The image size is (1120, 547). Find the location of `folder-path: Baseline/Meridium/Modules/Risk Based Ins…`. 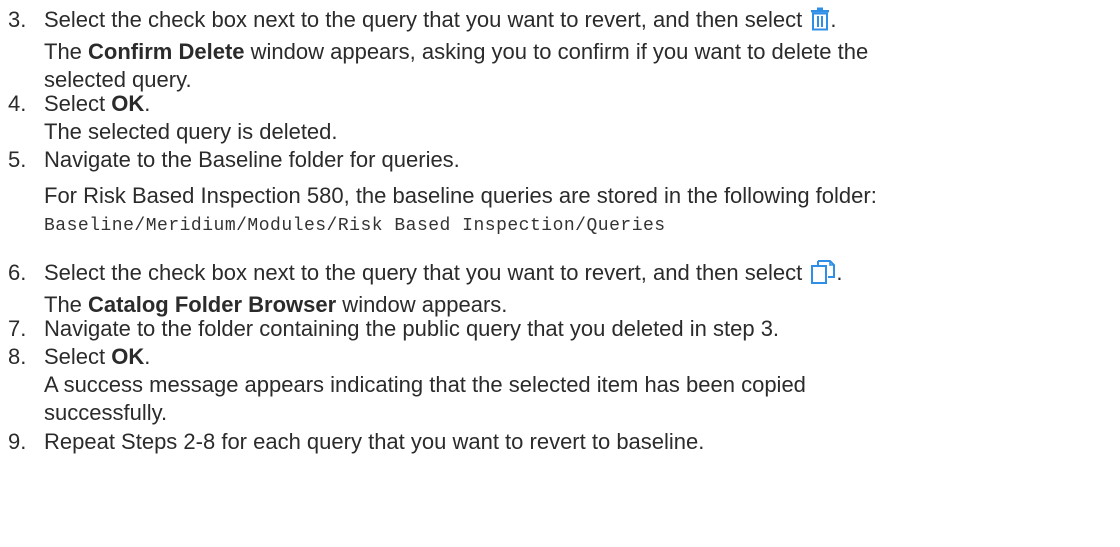

folder-path: Baseline/Meridium/Modules/Risk Based Ins… is located at coordinates (355, 226).